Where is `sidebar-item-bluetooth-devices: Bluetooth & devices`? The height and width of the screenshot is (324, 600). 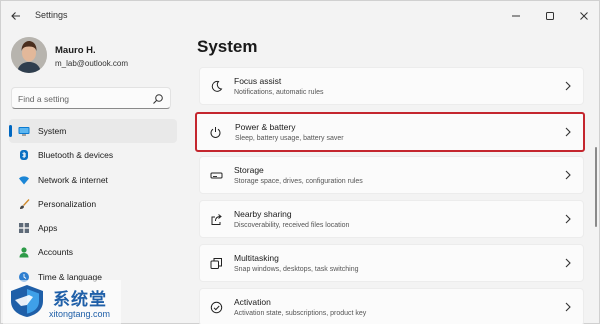 sidebar-item-bluetooth-devices: Bluetooth & devices is located at coordinates (93, 155).